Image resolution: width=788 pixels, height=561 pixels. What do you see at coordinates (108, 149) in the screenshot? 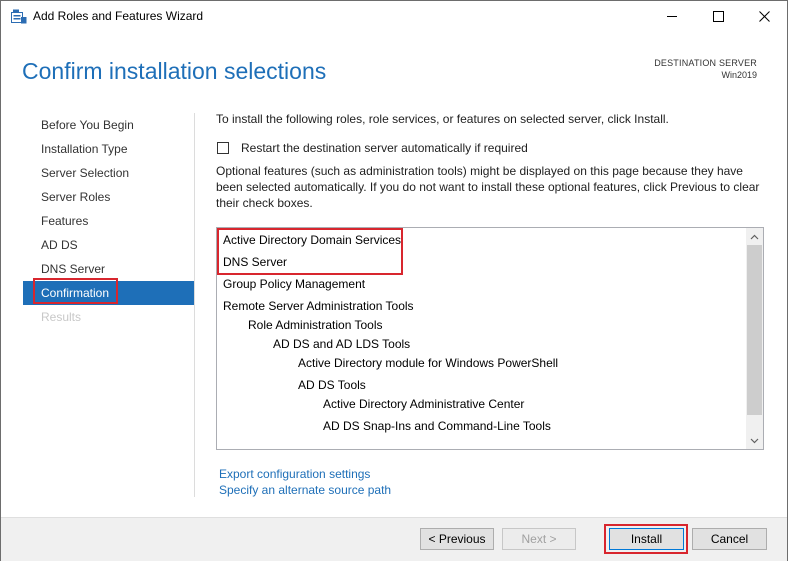
I see `nav-item-installation-type: Installation Type` at bounding box center [108, 149].